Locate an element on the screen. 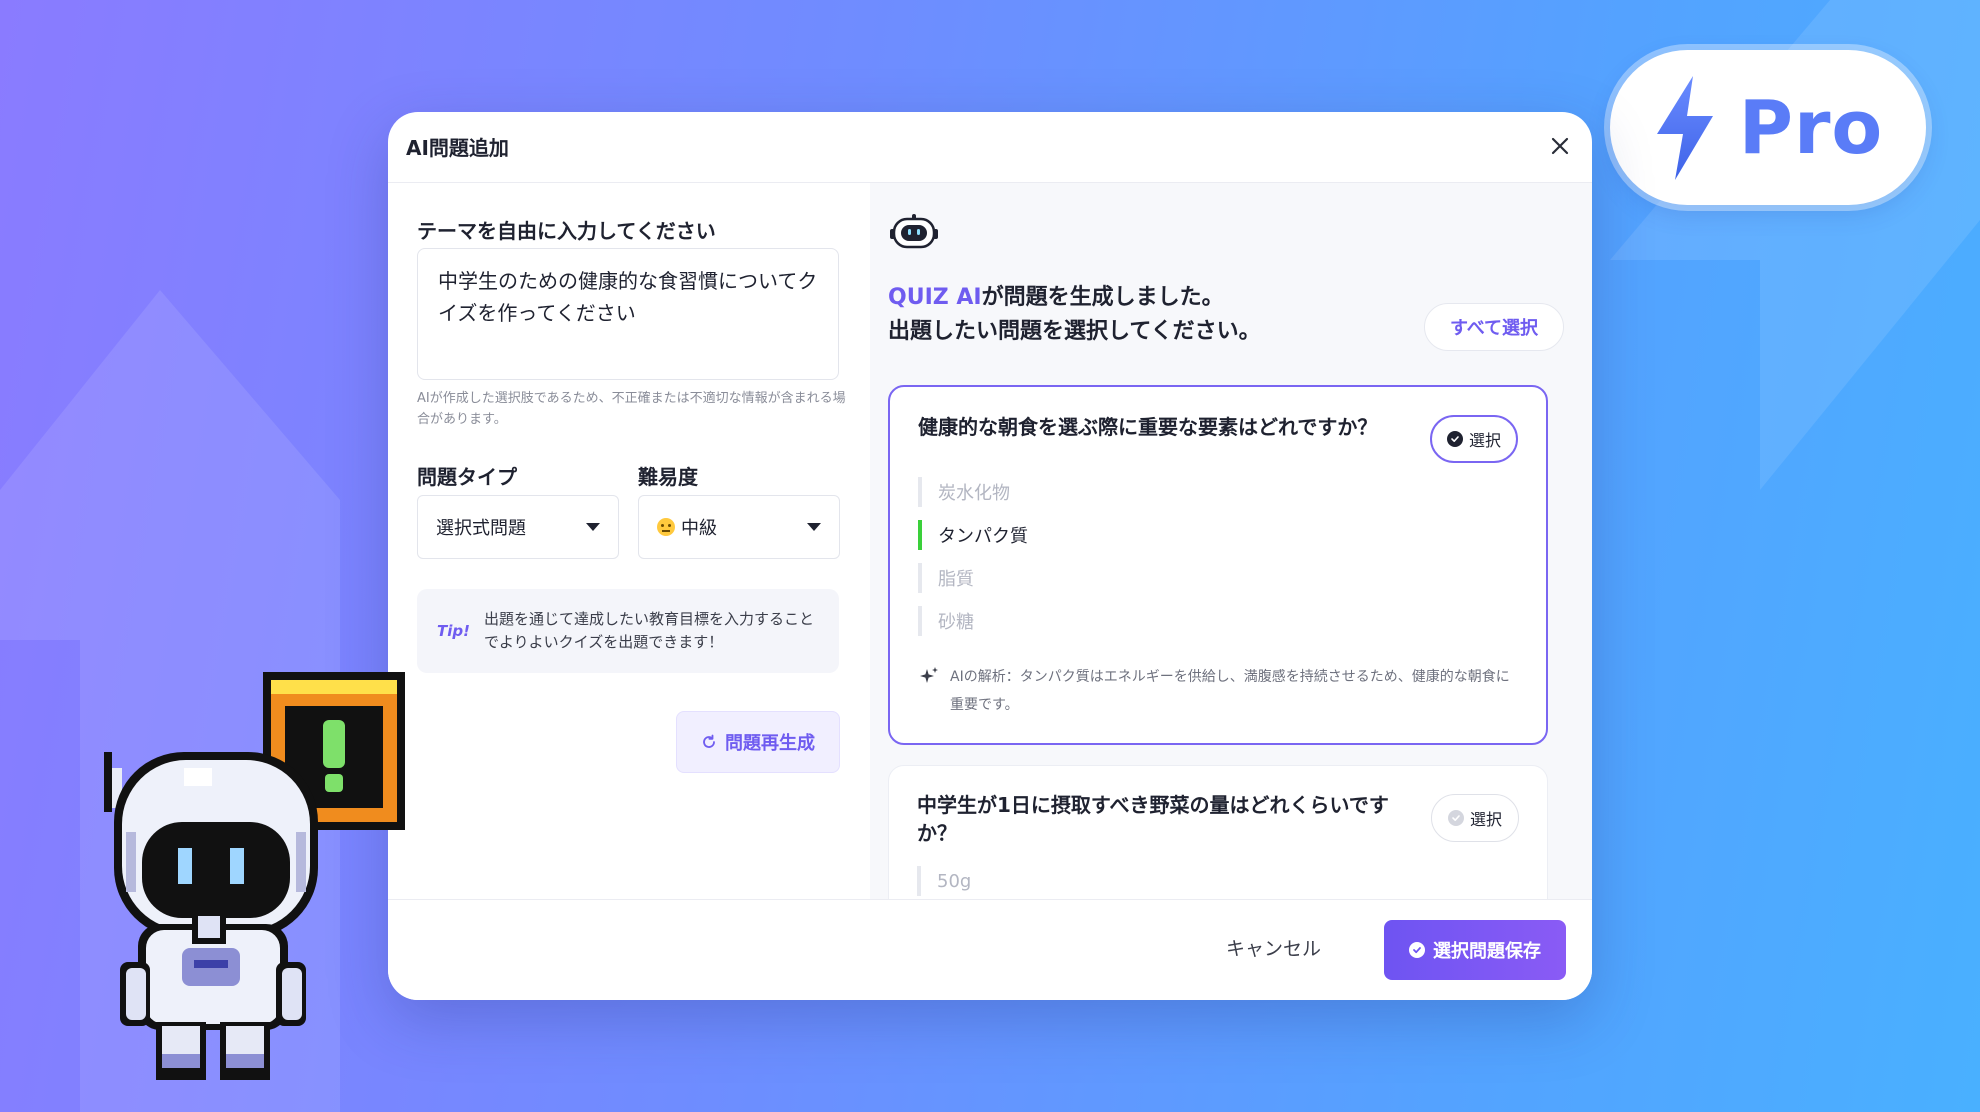 Image resolution: width=1980 pixels, height=1112 pixels. answer-options: 50g is located at coordinates (944, 882).